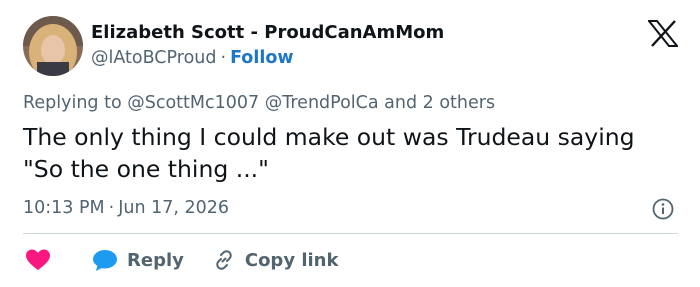 The image size is (700, 287). Describe the element at coordinates (261, 58) in the screenshot. I see `follow-button: Follow` at that location.